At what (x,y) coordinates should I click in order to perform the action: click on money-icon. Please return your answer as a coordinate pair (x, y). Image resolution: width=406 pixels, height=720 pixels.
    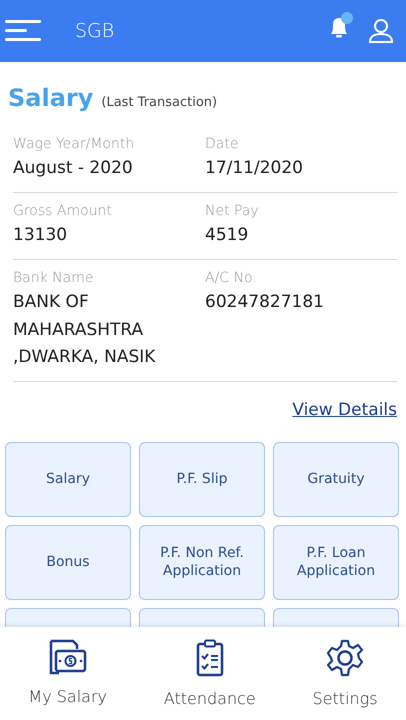
    Looking at the image, I should click on (67, 657).